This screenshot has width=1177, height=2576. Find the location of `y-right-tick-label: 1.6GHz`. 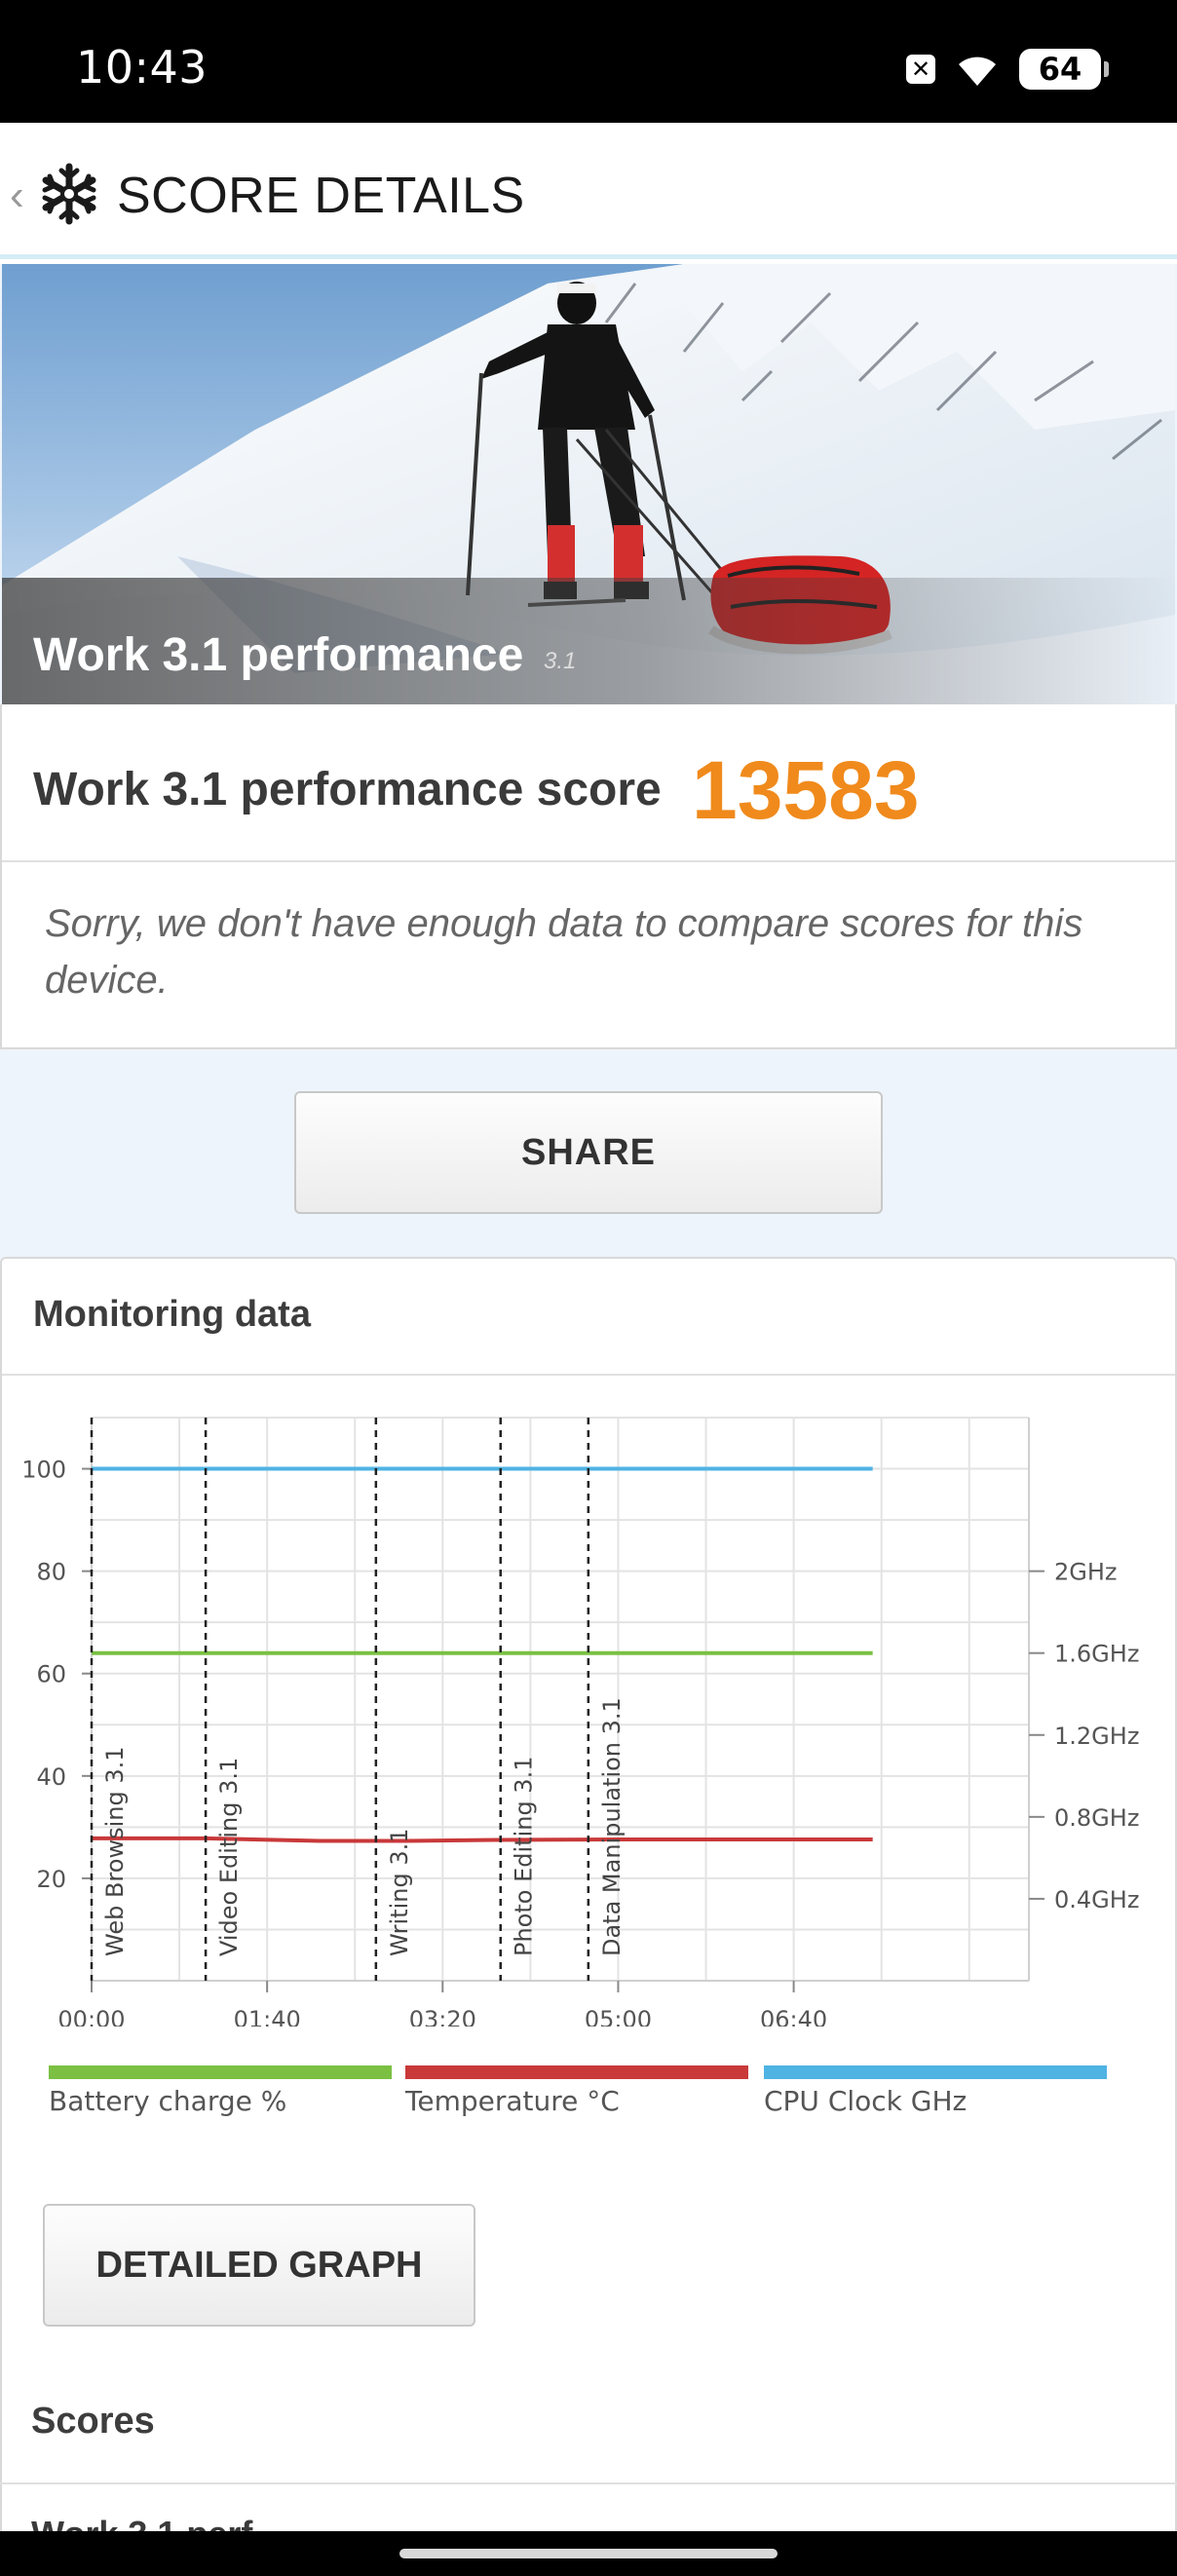

y-right-tick-label: 1.6GHz is located at coordinates (1096, 1654).